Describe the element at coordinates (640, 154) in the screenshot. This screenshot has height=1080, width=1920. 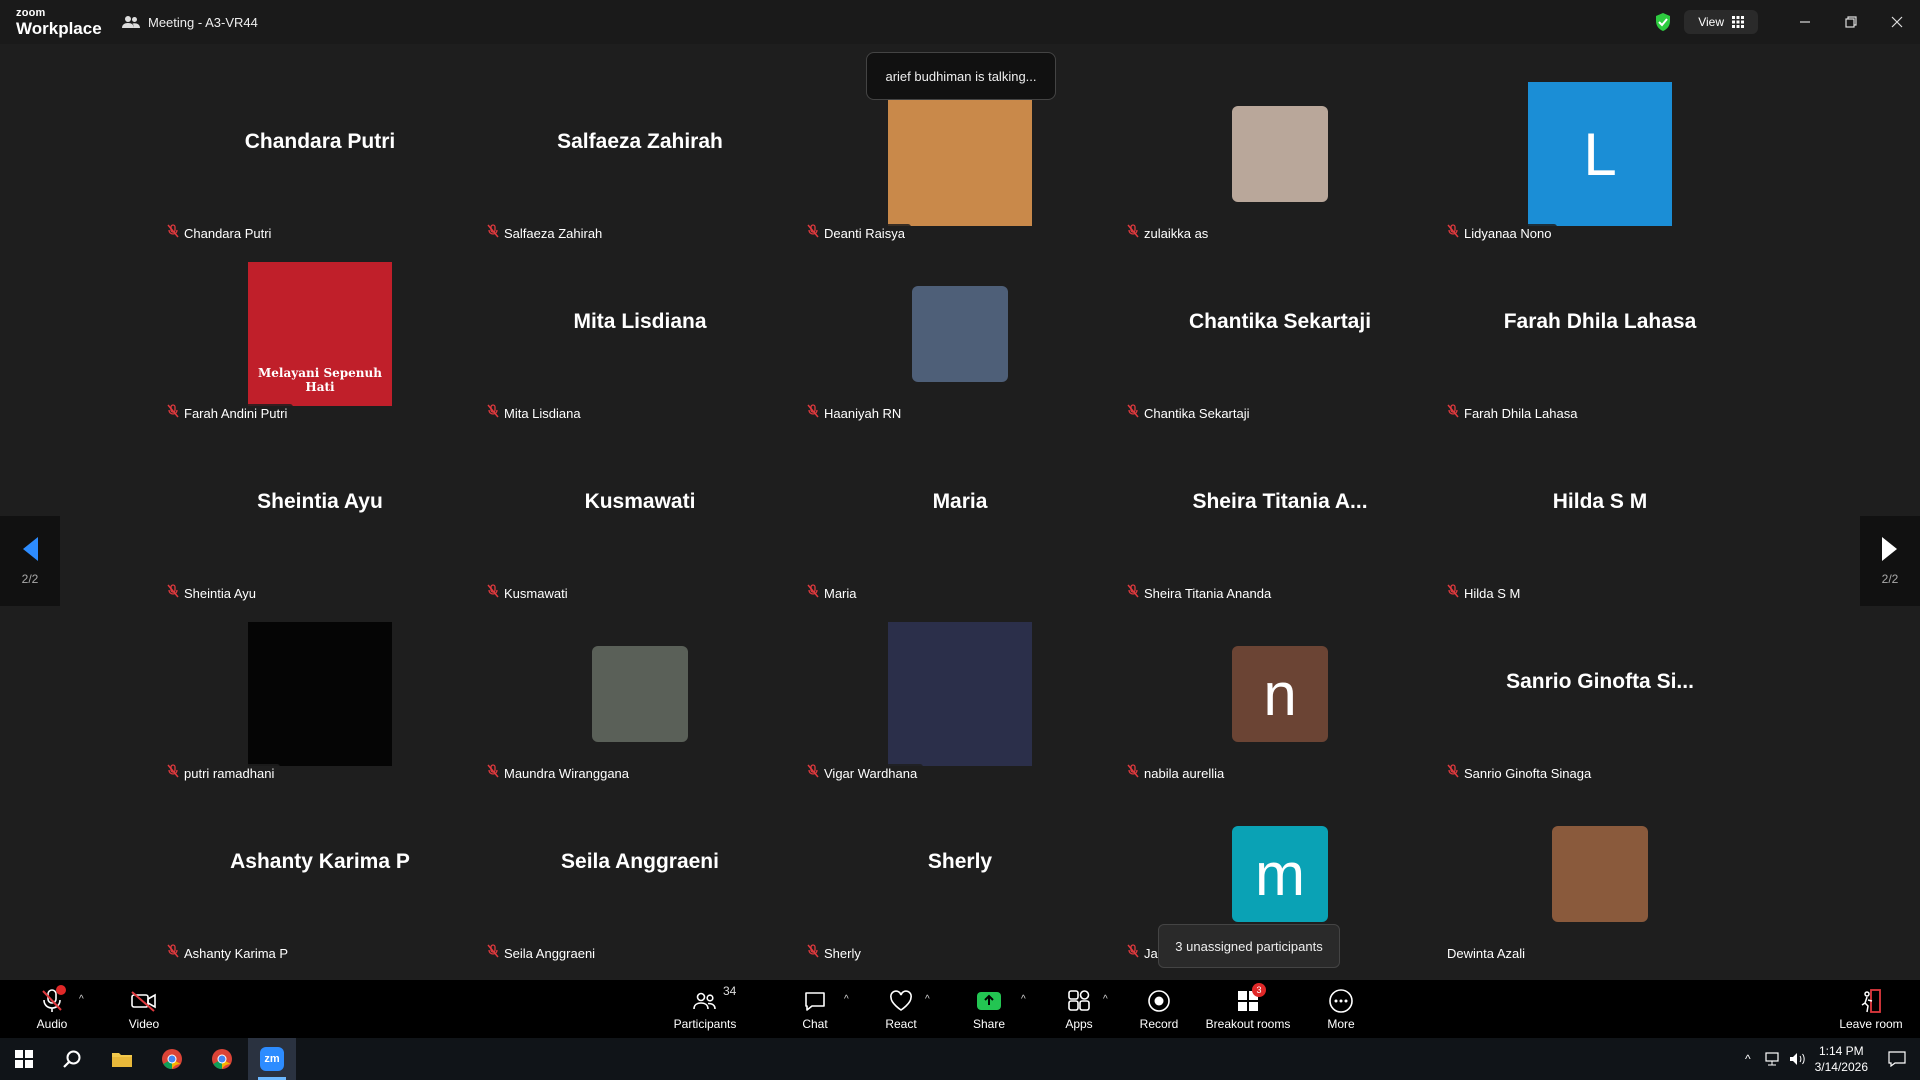
I see `participant-tile: Salfaeza Zahirah Salfaeza Zahirah` at that location.